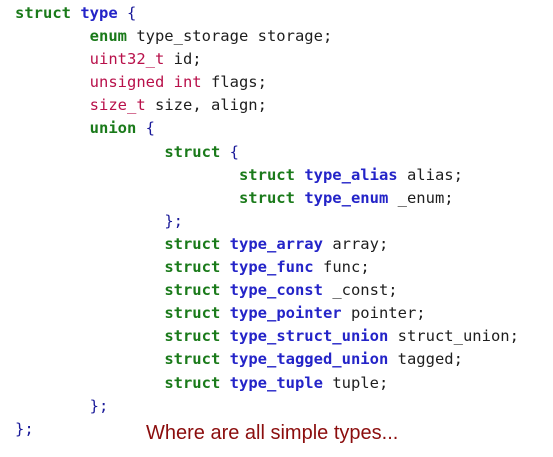 This screenshot has height=457, width=553. I want to click on code-token-type: type_alias, so click(351, 174).